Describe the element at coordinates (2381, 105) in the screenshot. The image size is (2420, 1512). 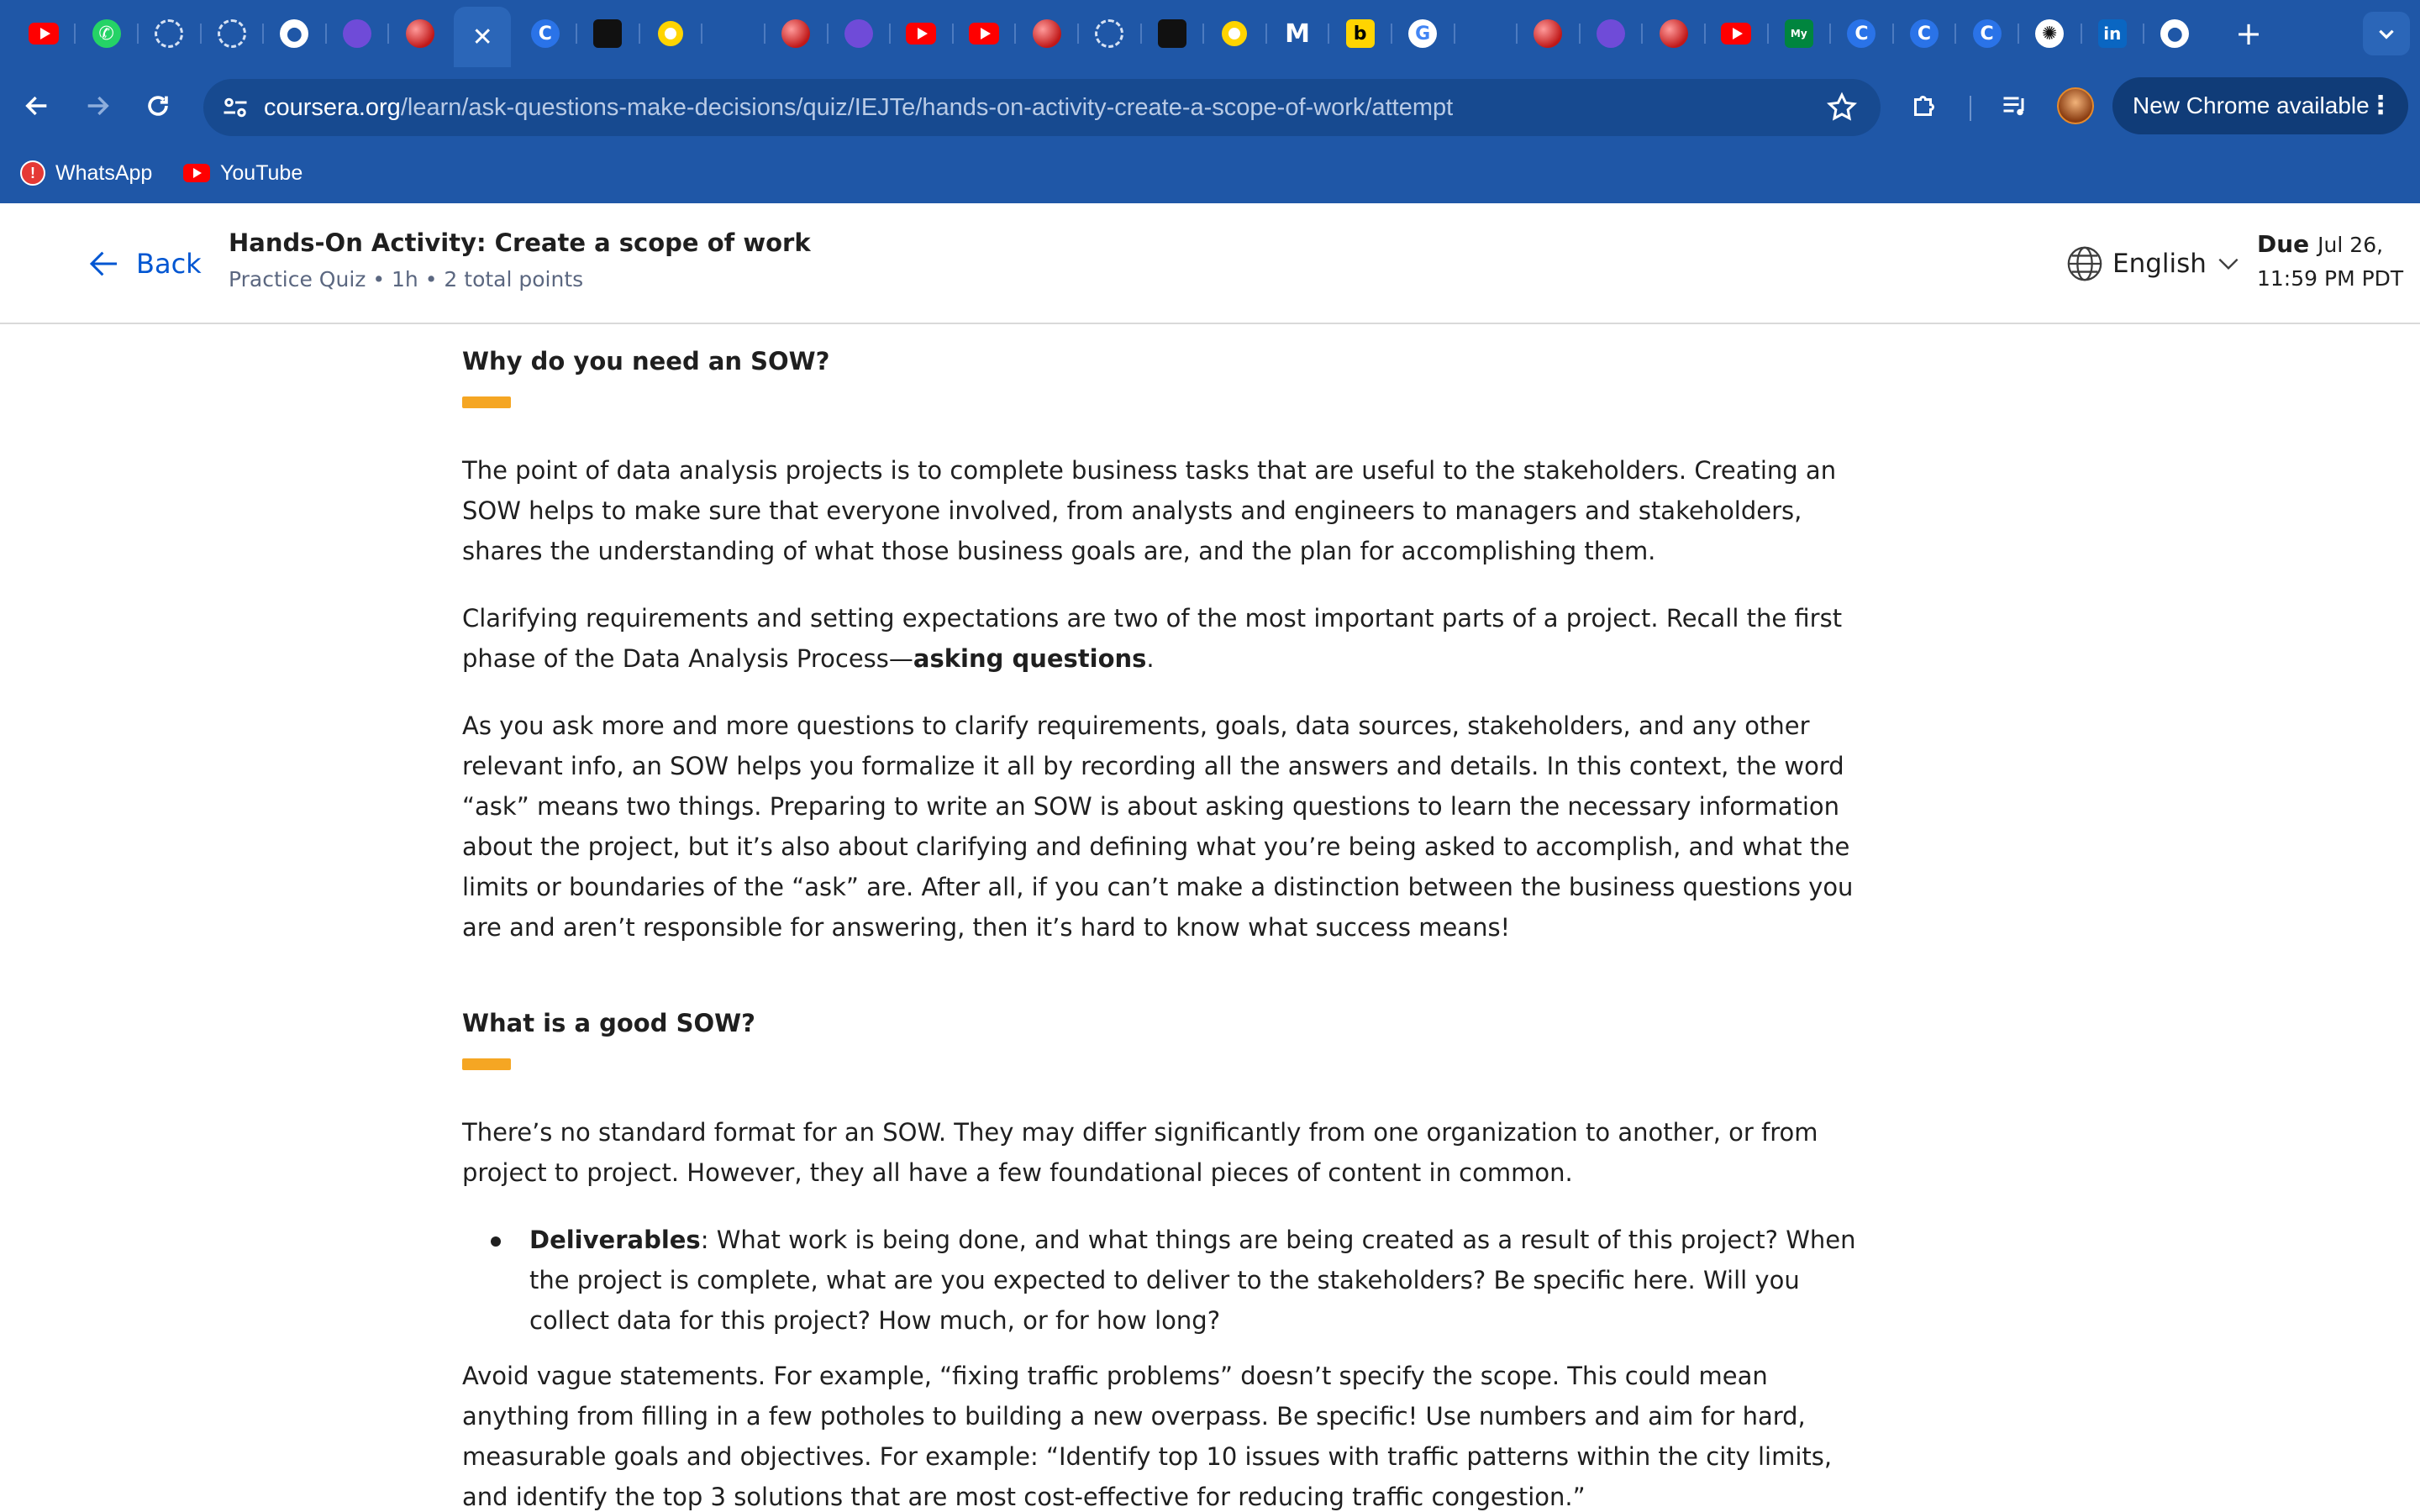
I see `more-vert-icon: ⋮` at that location.